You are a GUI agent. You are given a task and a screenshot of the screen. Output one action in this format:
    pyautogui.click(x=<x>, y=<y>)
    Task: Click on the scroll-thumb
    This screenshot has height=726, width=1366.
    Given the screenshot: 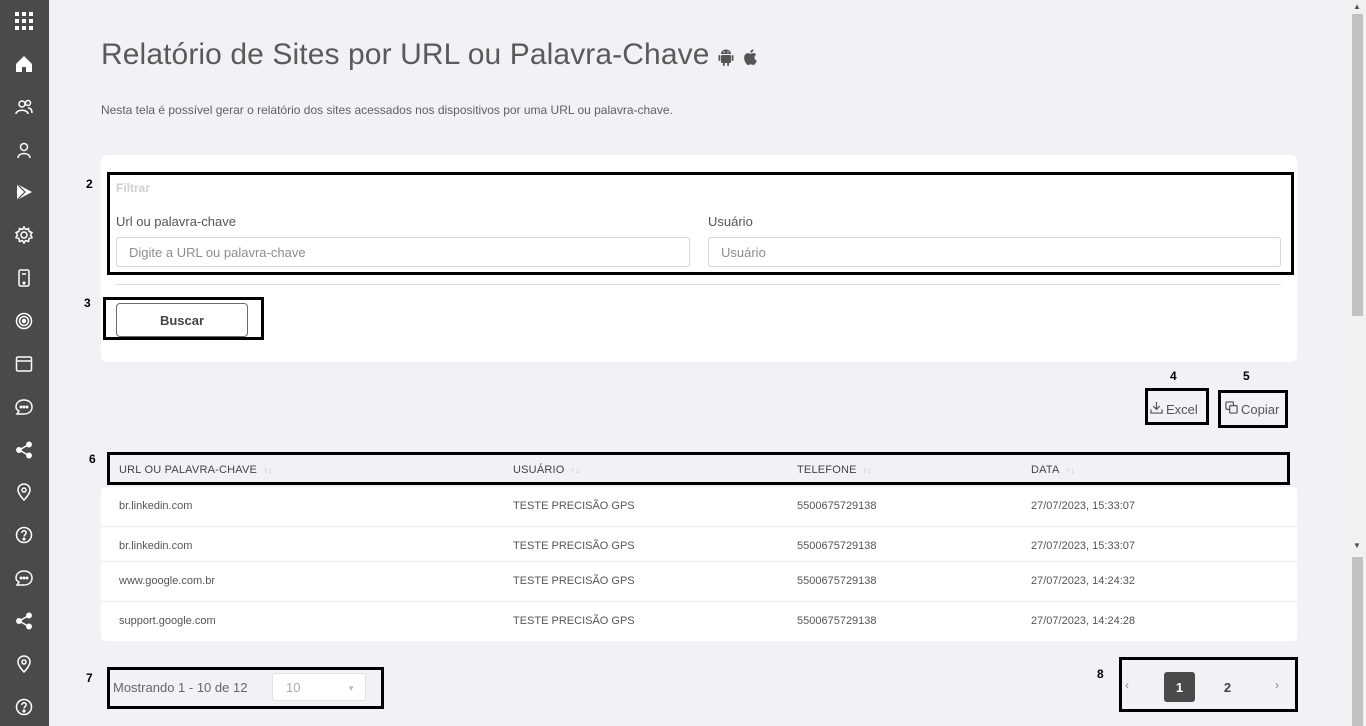 What is the action you would take?
    pyautogui.click(x=1357, y=165)
    